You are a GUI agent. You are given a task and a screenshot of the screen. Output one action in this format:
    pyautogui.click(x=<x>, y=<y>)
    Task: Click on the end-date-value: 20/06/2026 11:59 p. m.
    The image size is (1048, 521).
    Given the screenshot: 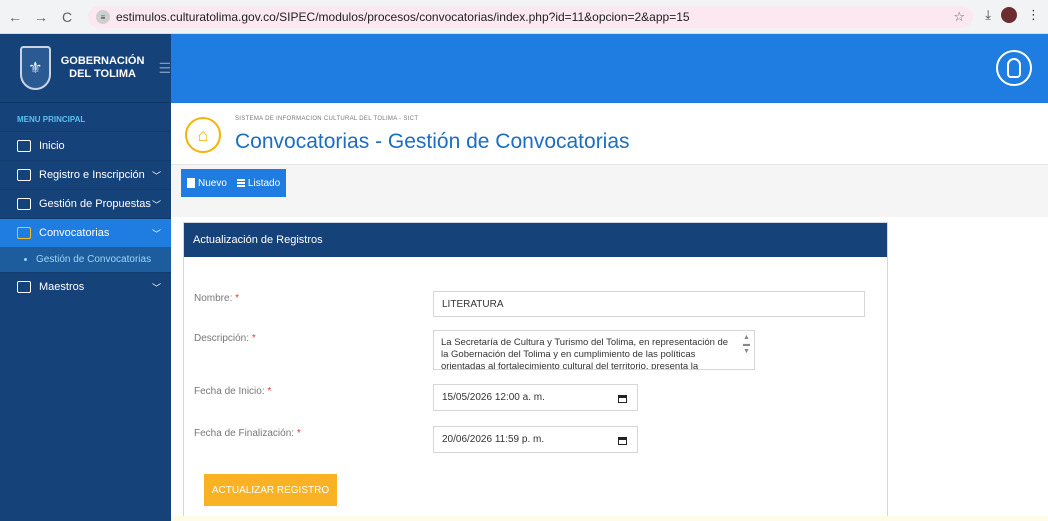 What is the action you would take?
    pyautogui.click(x=493, y=439)
    